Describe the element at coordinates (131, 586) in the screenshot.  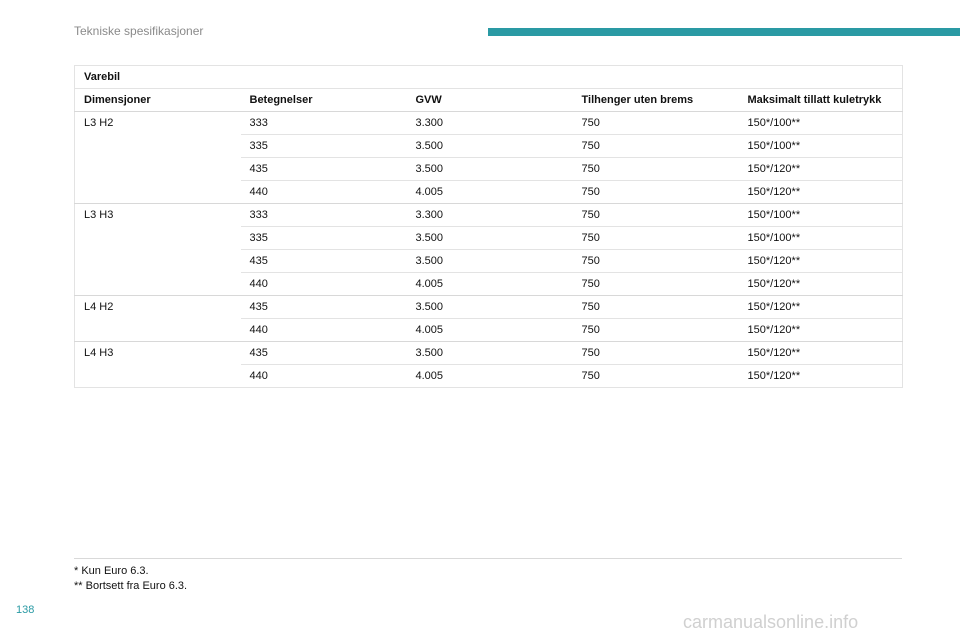
I see `footnote: ** Bortsett fra Euro 6.3.` at that location.